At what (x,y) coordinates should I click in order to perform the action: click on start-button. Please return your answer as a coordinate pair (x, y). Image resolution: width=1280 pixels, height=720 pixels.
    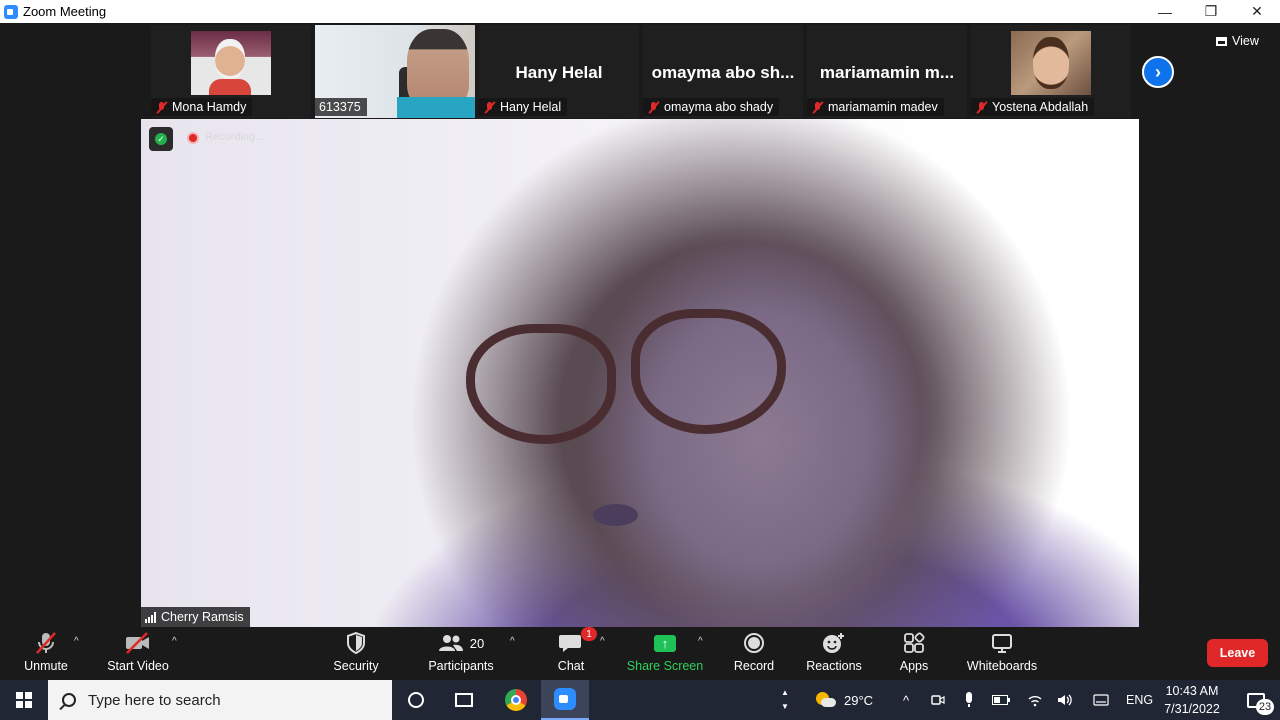
    Looking at the image, I should click on (24, 700).